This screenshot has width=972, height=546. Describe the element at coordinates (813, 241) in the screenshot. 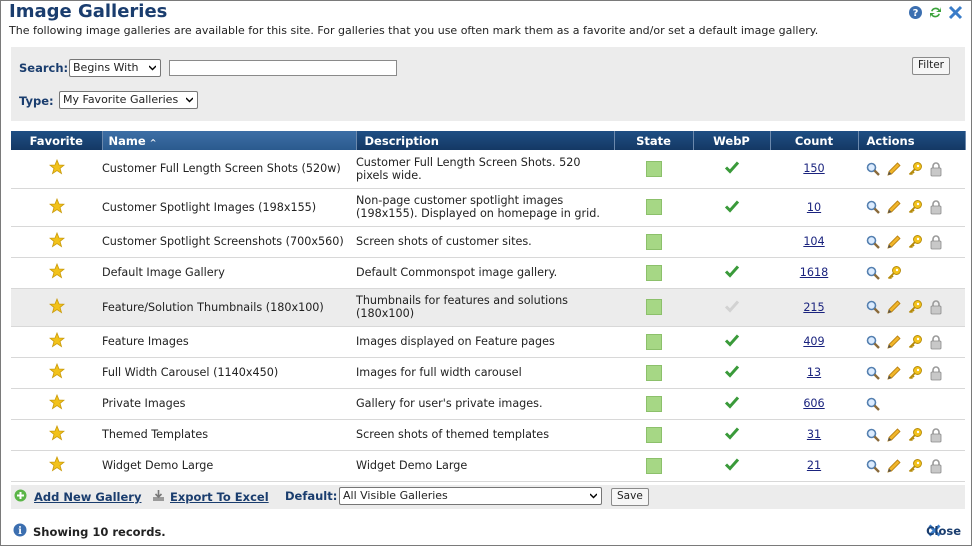

I see `count-link: 104` at that location.